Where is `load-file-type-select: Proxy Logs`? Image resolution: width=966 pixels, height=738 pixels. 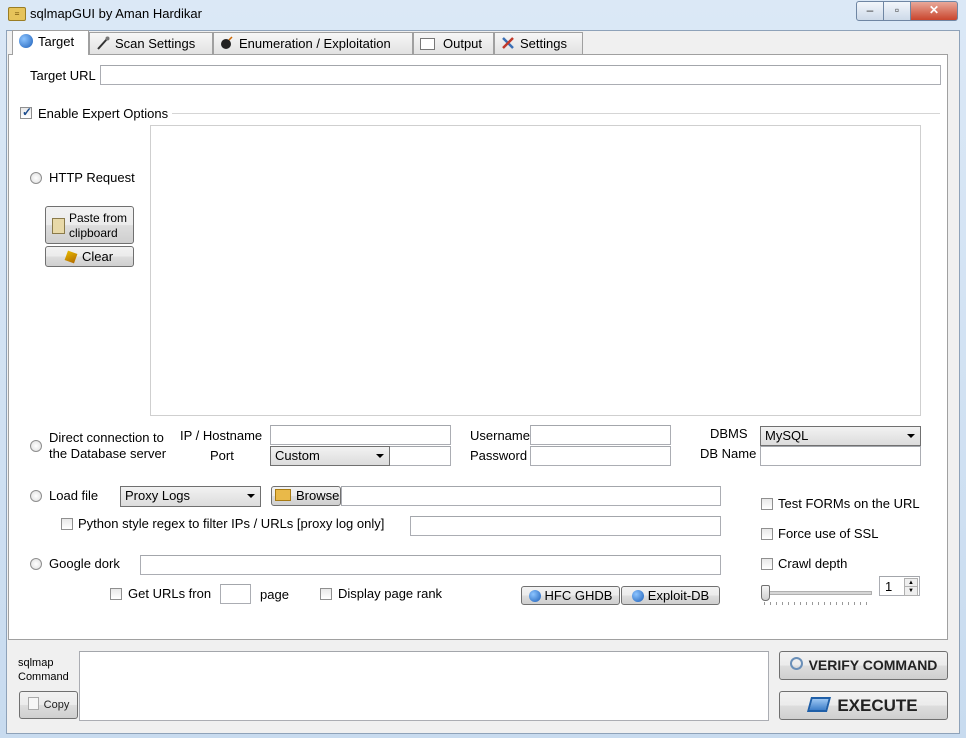 load-file-type-select: Proxy Logs is located at coordinates (190, 496).